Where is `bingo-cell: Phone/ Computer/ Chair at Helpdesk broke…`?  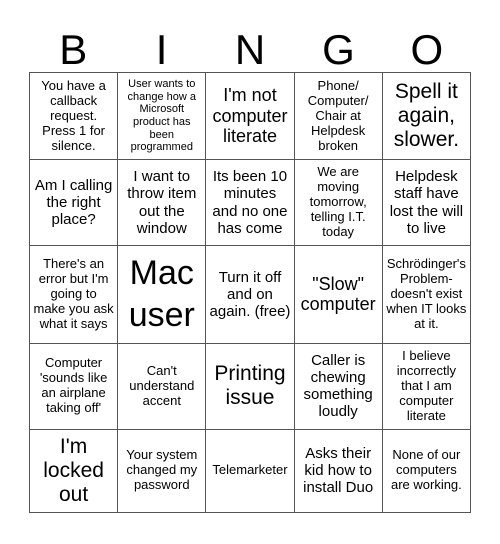 bingo-cell: Phone/ Computer/ Chair at Helpdesk broke… is located at coordinates (338, 116).